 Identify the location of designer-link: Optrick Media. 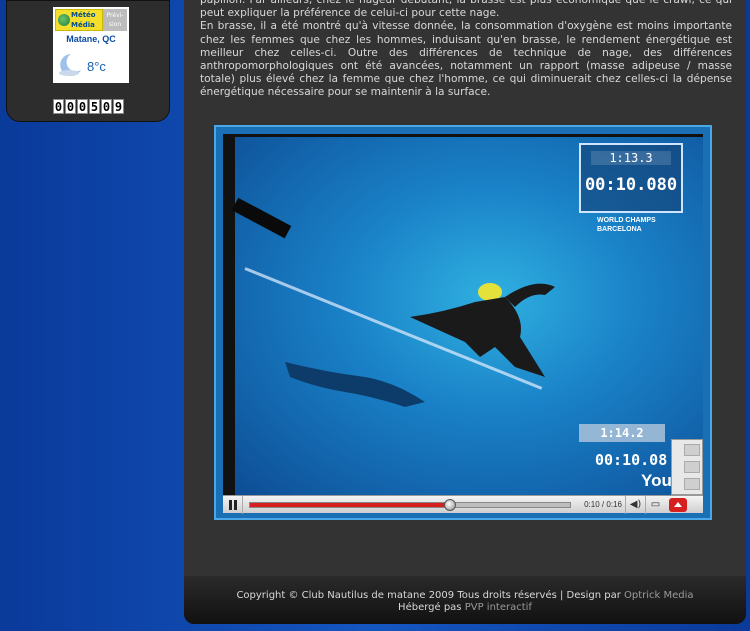
(659, 595).